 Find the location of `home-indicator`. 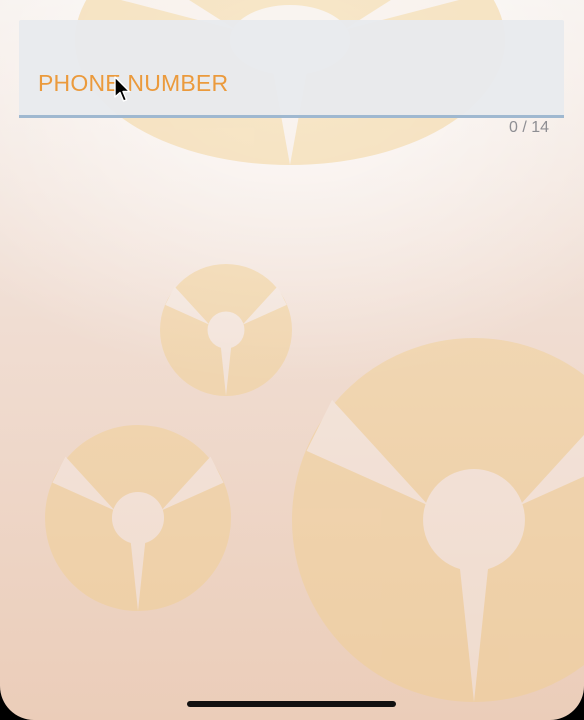

home-indicator is located at coordinates (291, 704).